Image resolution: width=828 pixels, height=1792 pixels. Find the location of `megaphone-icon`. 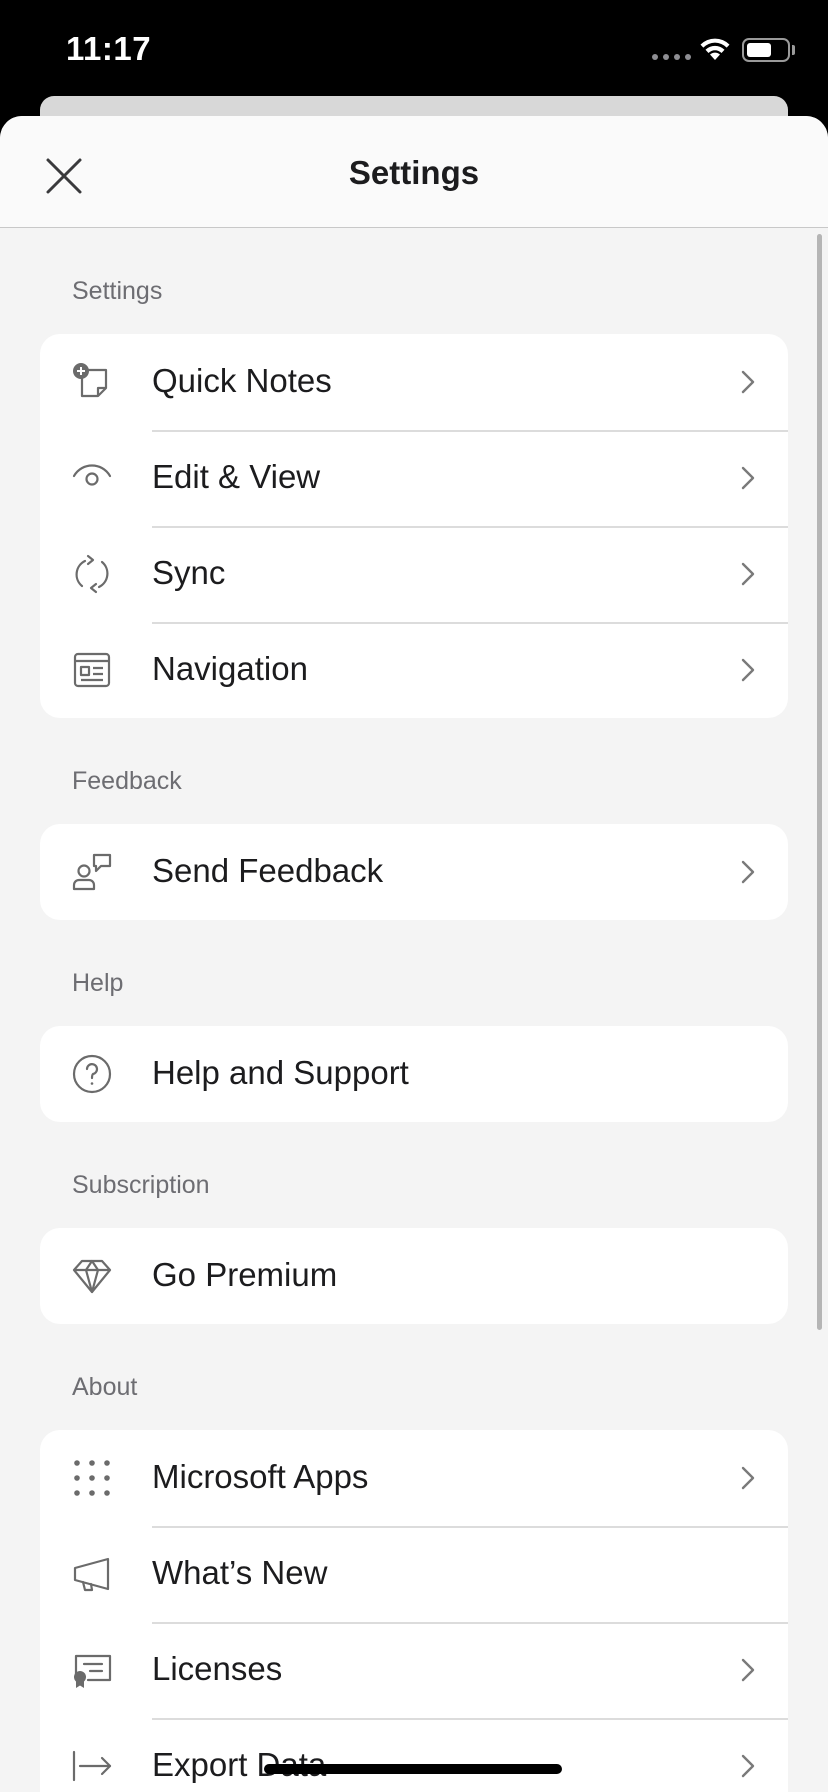

megaphone-icon is located at coordinates (92, 1574).